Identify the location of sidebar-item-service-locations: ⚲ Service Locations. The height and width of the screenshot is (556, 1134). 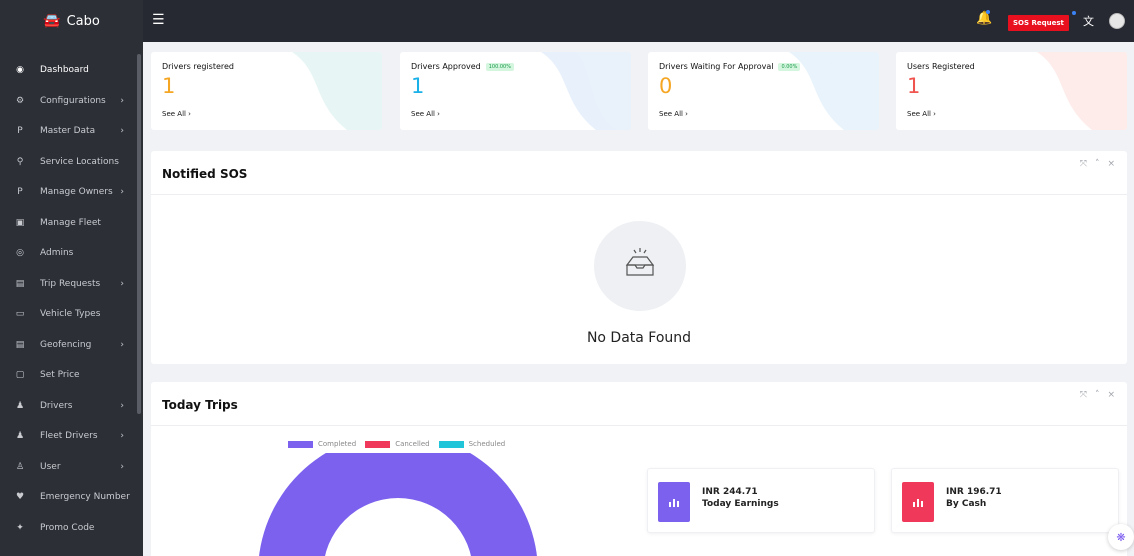
(69, 162).